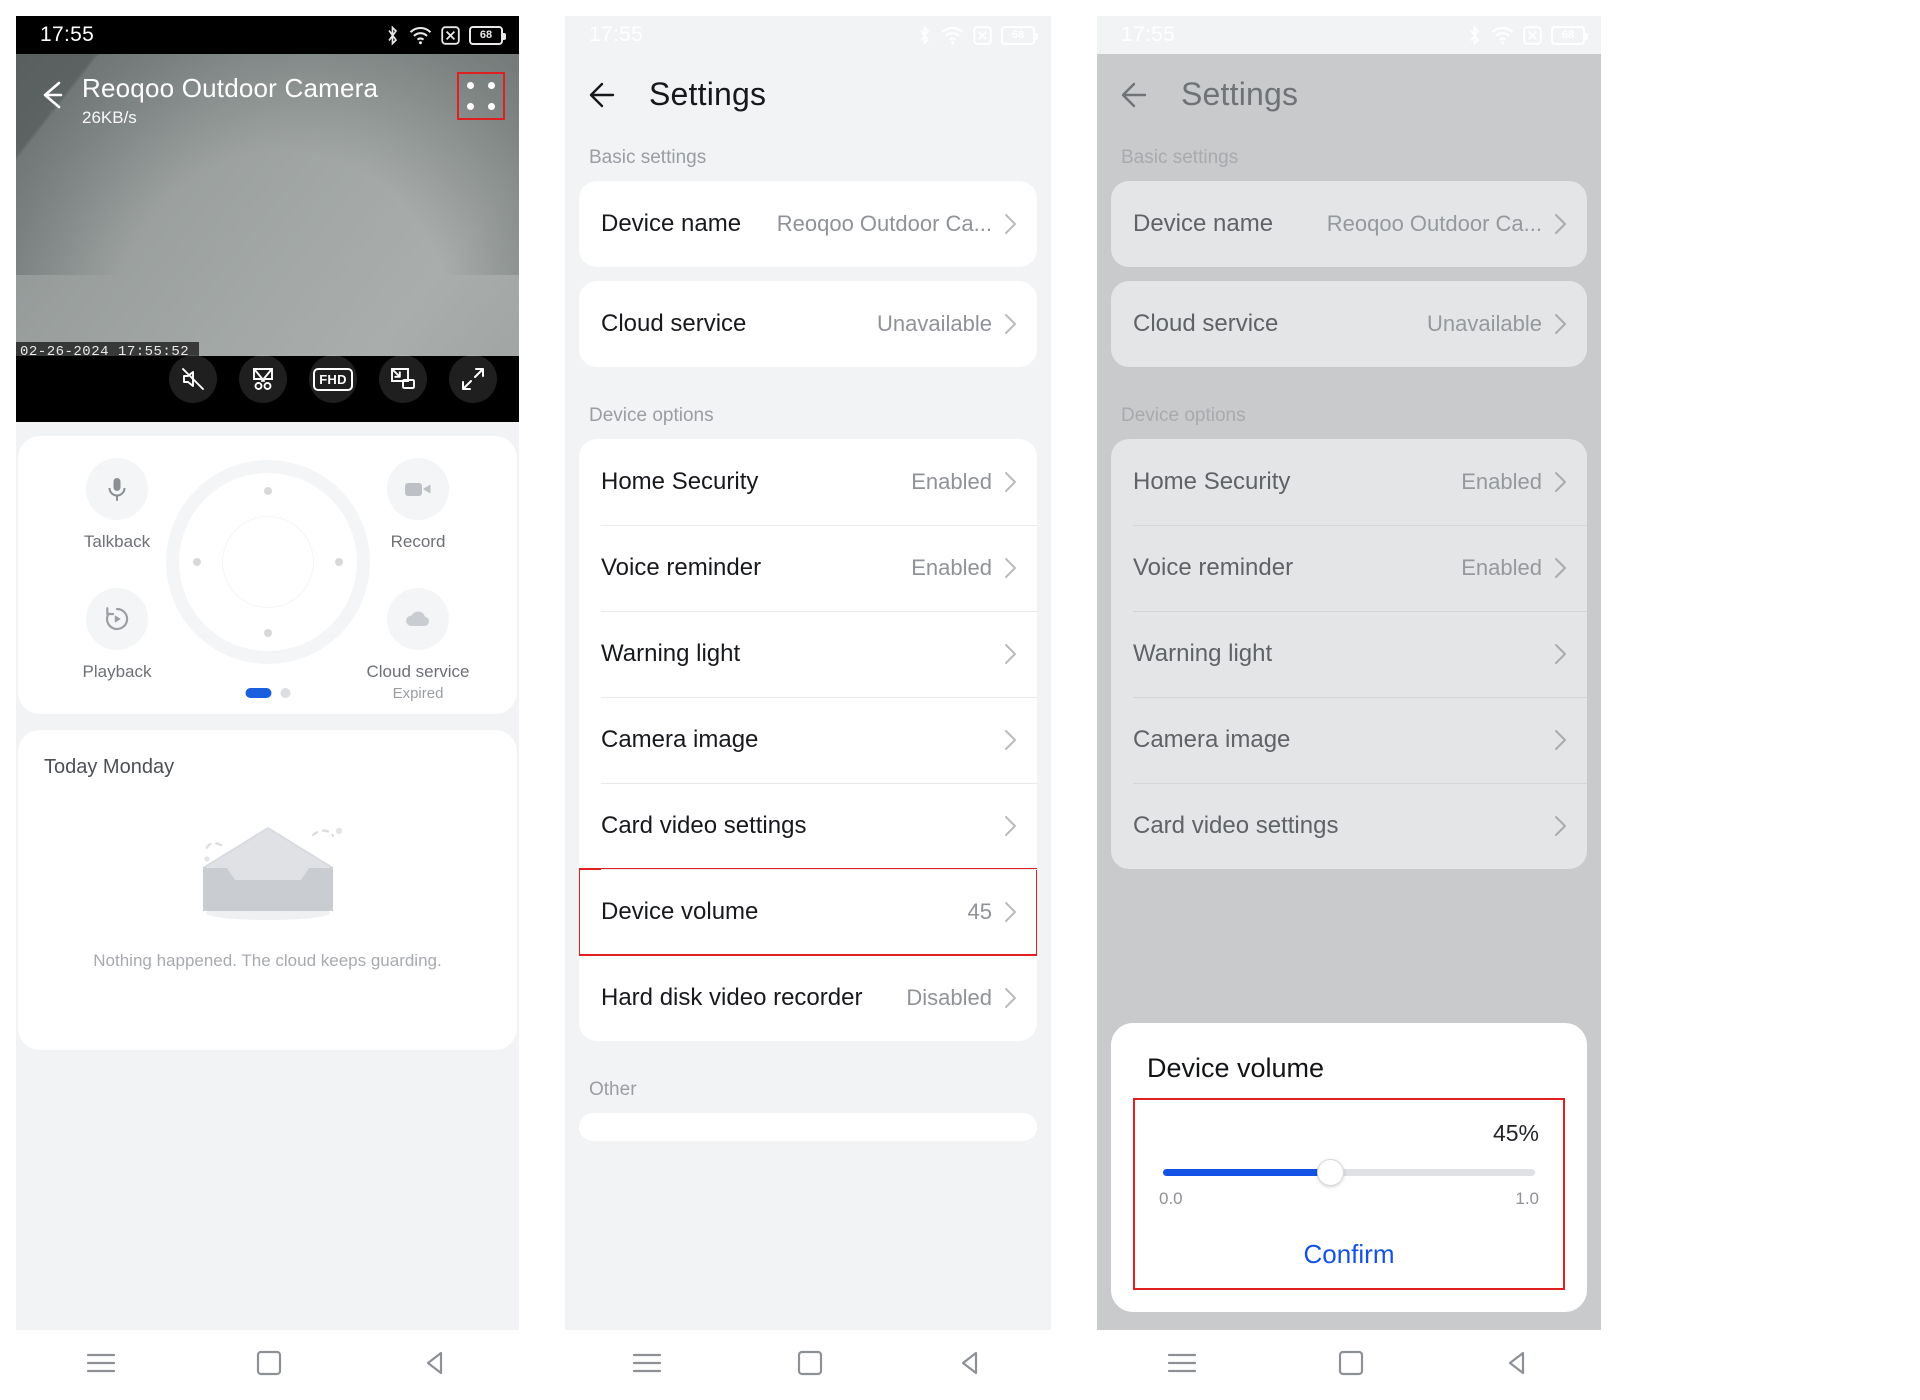 This screenshot has width=1920, height=1400. Describe the element at coordinates (680, 911) in the screenshot. I see `row-label: Device volume` at that location.